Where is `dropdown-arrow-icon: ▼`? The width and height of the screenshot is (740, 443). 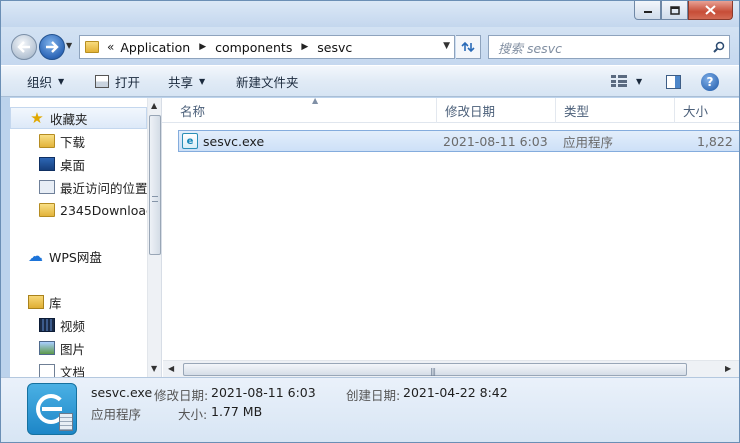 dropdown-arrow-icon: ▼ is located at coordinates (639, 81).